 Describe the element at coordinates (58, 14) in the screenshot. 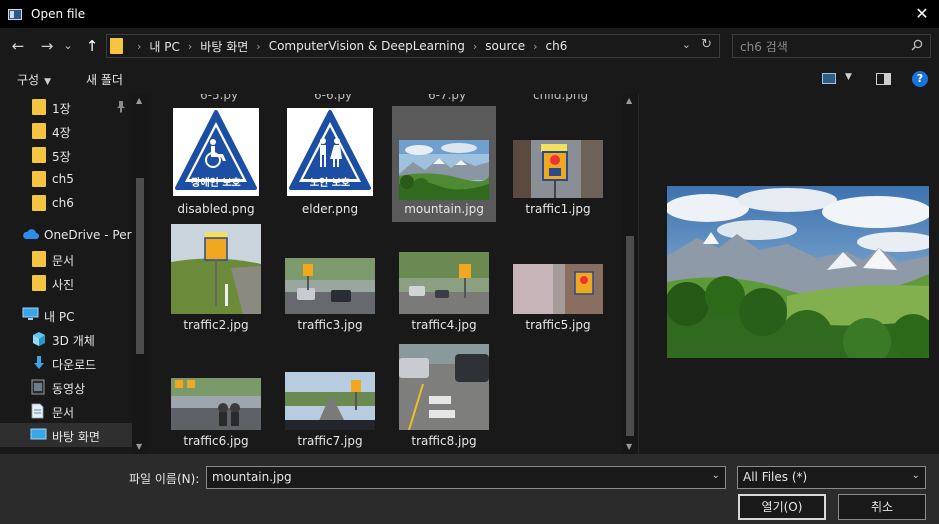

I see `window-title: Open file` at that location.